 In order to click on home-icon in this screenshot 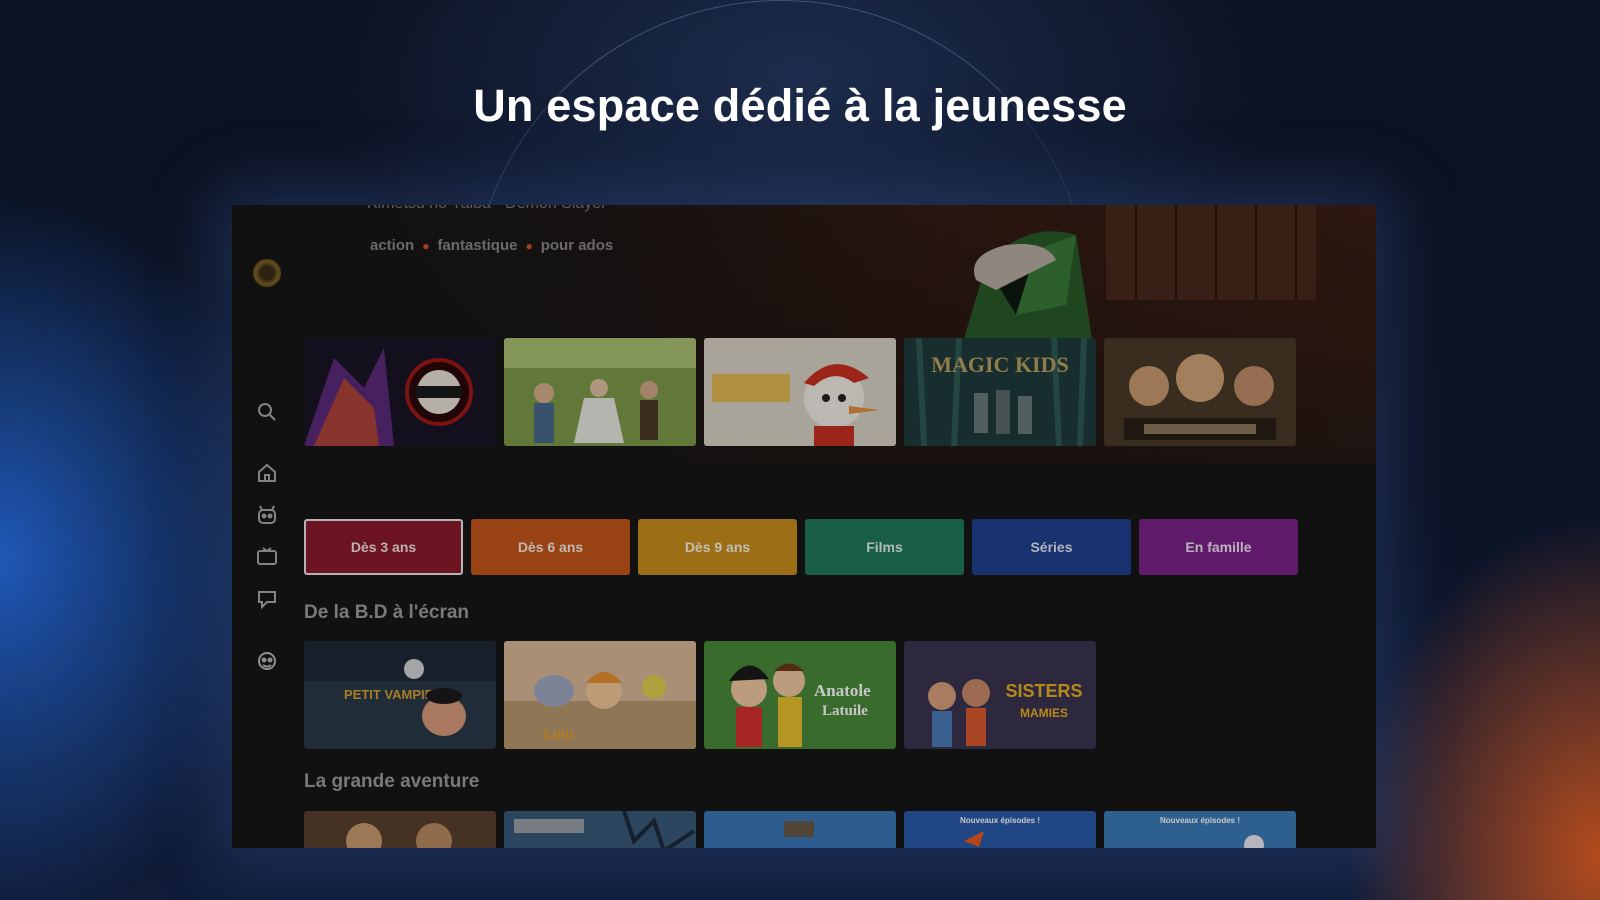, I will do `click(267, 473)`.